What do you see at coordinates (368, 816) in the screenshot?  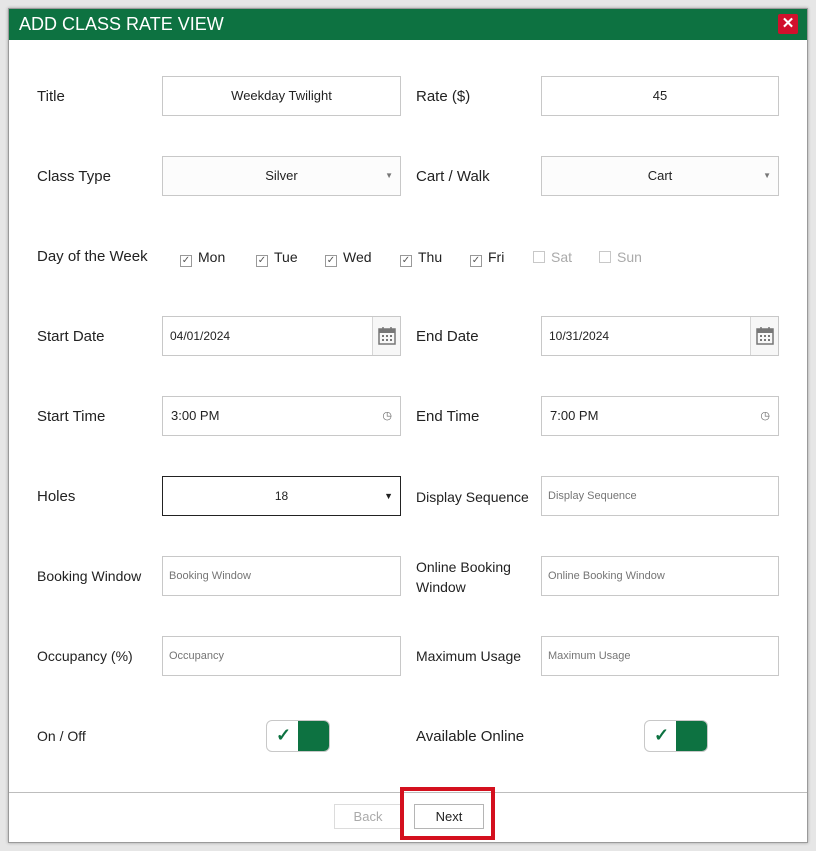 I see `back-button: Back` at bounding box center [368, 816].